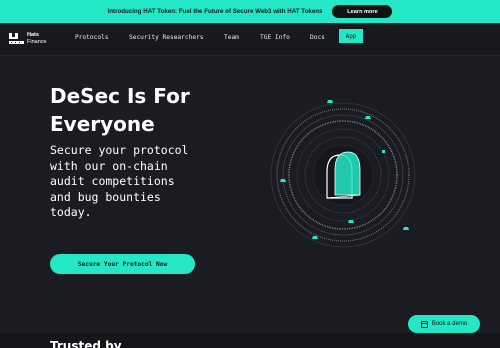 The height and width of the screenshot is (348, 500). What do you see at coordinates (362, 11) in the screenshot?
I see `learn-more-button: Learn more` at bounding box center [362, 11].